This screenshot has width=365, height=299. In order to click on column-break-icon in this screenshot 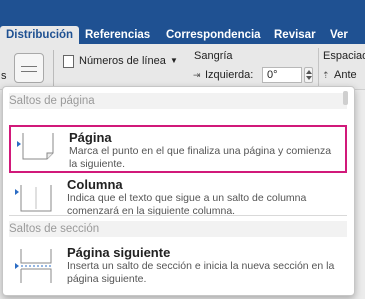, I will do `click(33, 198)`.